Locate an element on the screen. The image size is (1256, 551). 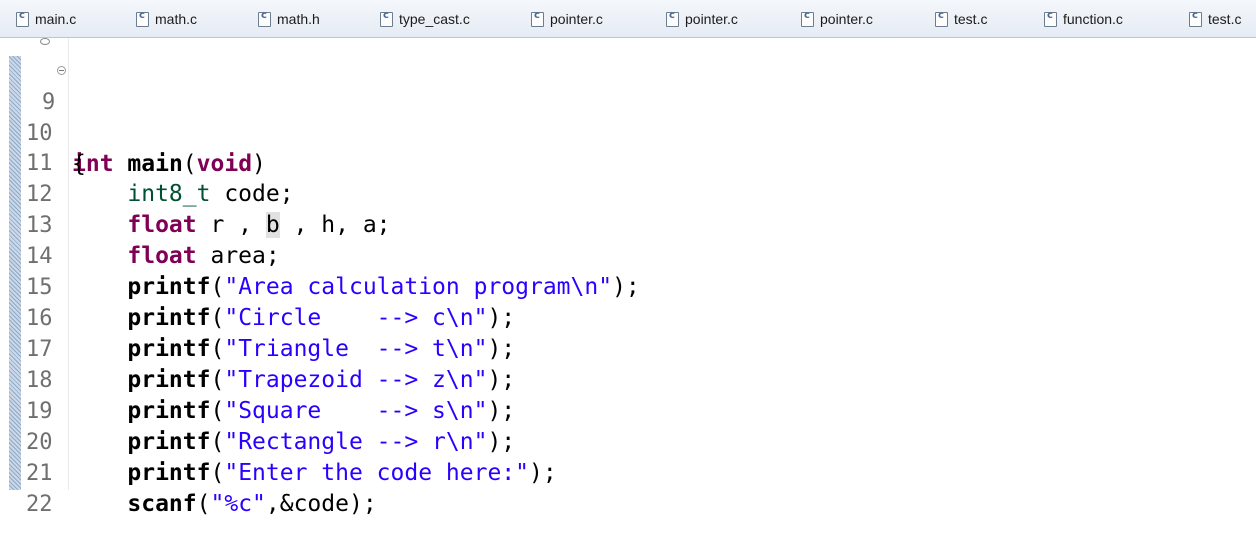
tab-label: main.c is located at coordinates (56, 19).